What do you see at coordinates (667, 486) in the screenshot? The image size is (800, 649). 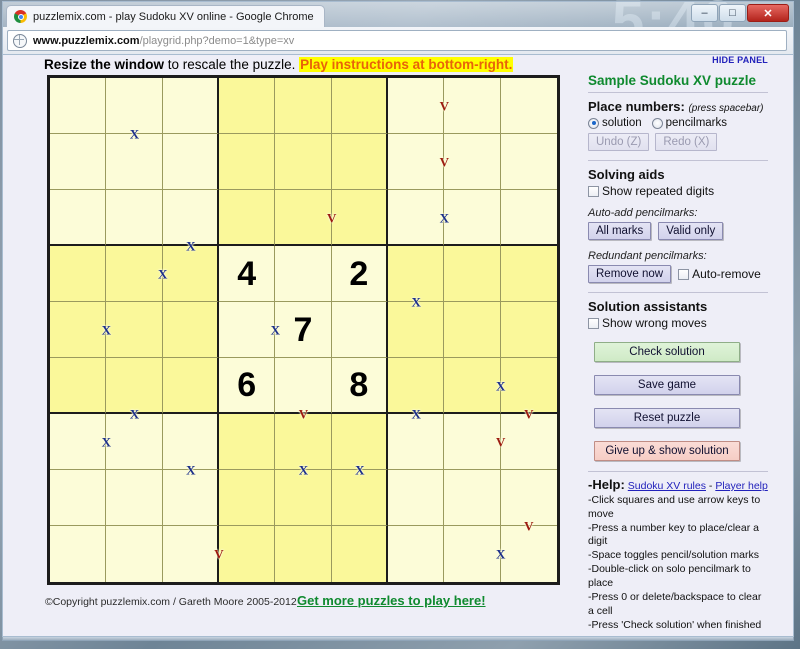 I see `sudoku-xv-rules-link: Sudoku XV rules` at bounding box center [667, 486].